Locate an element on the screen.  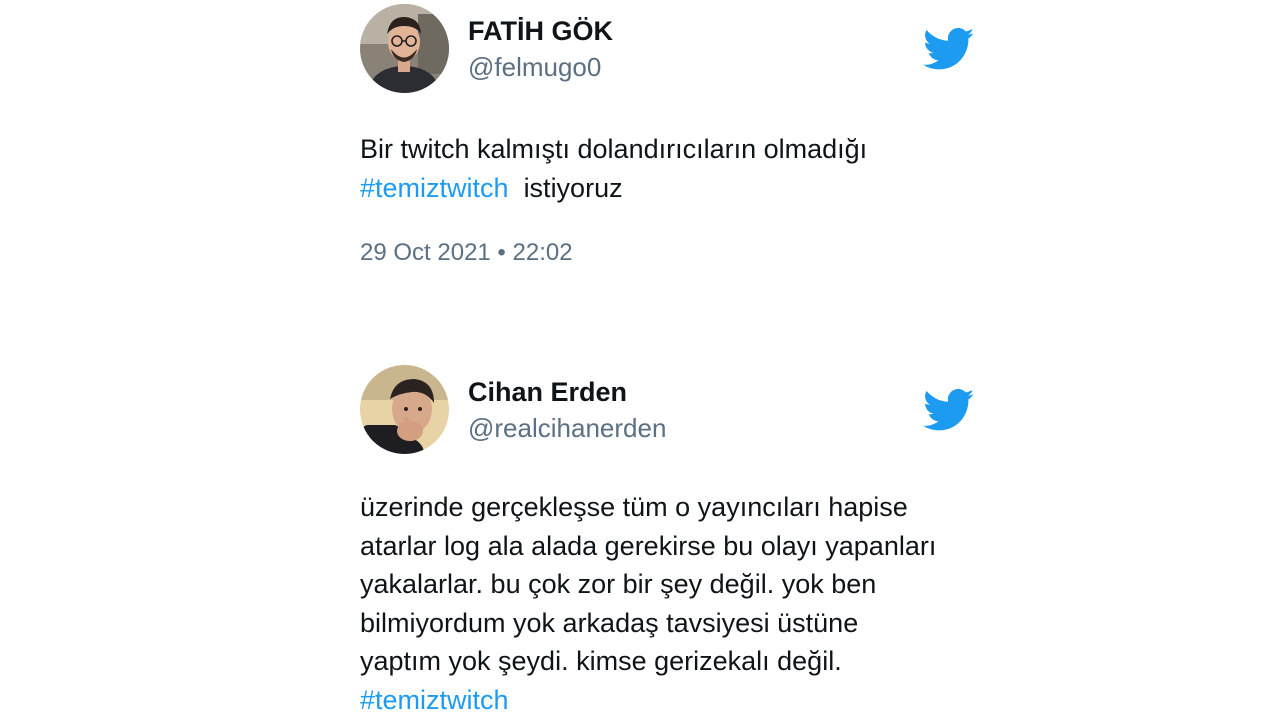
tweet-header: FATİH GÖK @felmugo0 is located at coordinates (670, 49).